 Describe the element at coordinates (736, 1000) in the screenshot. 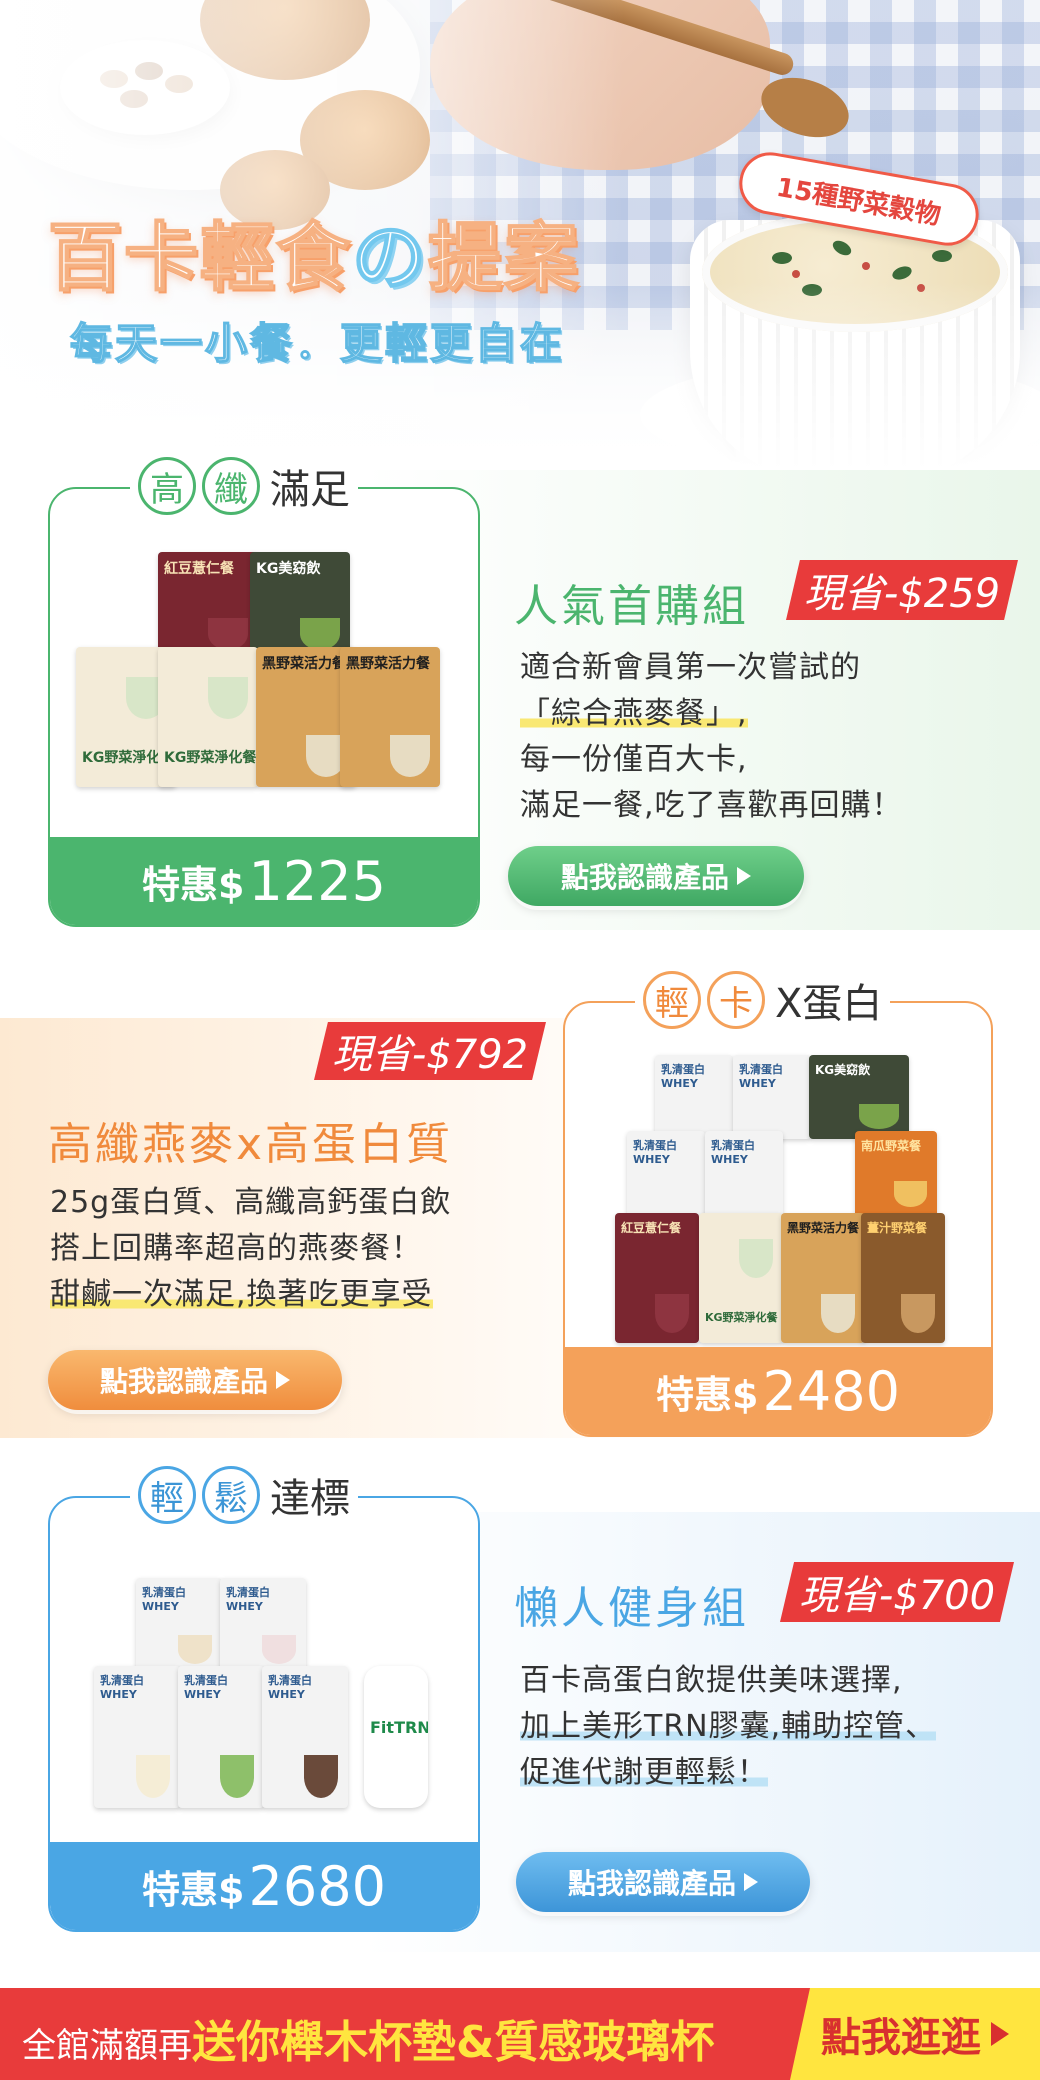

I see `heading-char-circle: 卡` at that location.